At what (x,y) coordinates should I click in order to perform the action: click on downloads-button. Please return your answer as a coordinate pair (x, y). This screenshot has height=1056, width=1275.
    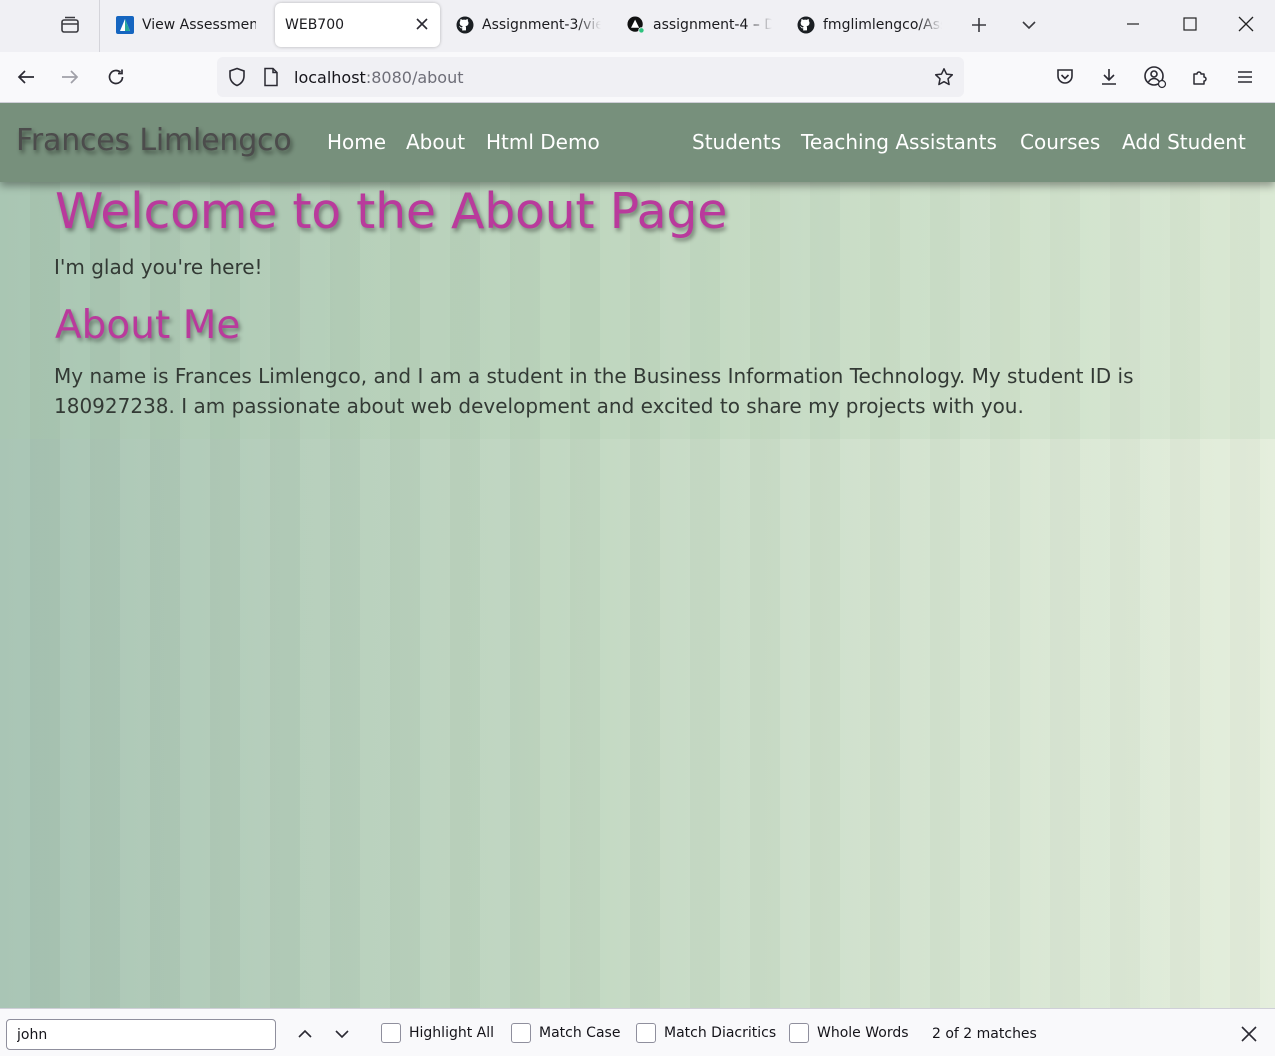
    Looking at the image, I should click on (1109, 77).